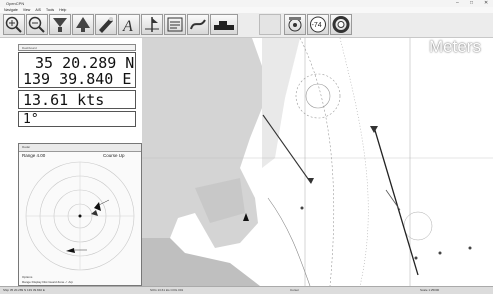 The height and width of the screenshot is (294, 493). Describe the element at coordinates (396, 201) in the screenshot. I see `route-line` at that location.